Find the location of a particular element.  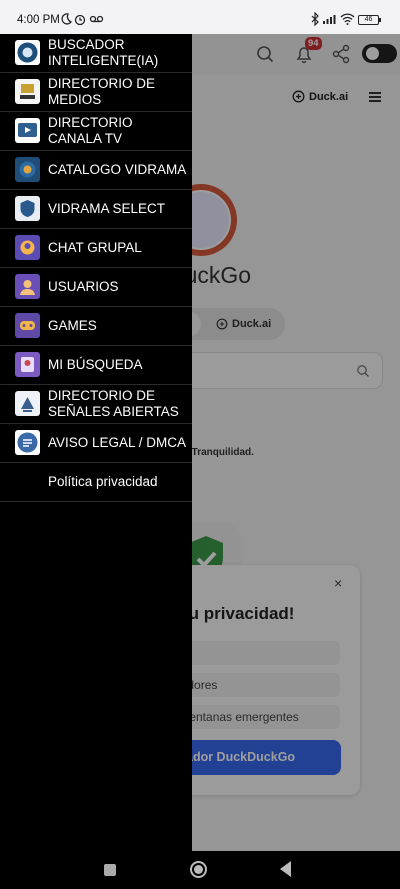

back-button is located at coordinates (285, 869).